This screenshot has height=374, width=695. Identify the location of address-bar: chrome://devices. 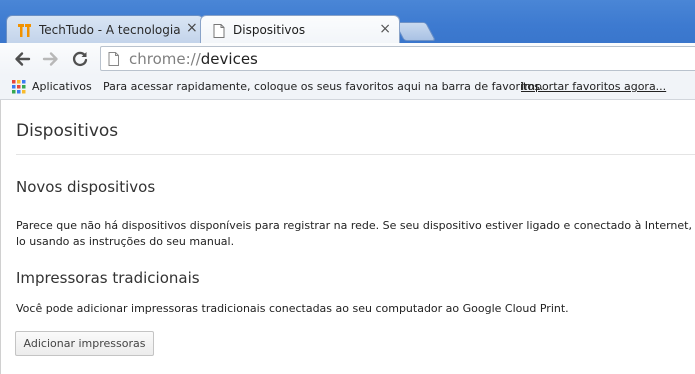
(397, 58).